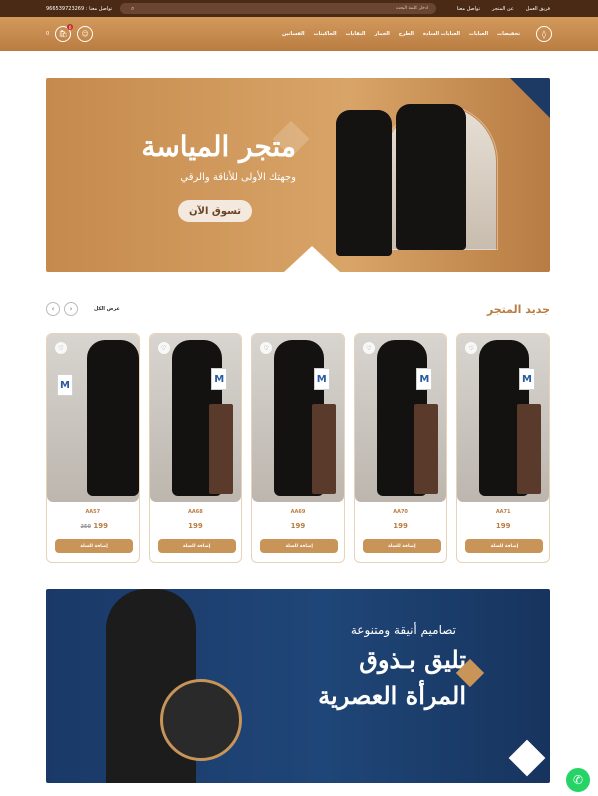 This screenshot has width=598, height=796. Describe the element at coordinates (544, 34) in the screenshot. I see `store-logo: ◊` at that location.